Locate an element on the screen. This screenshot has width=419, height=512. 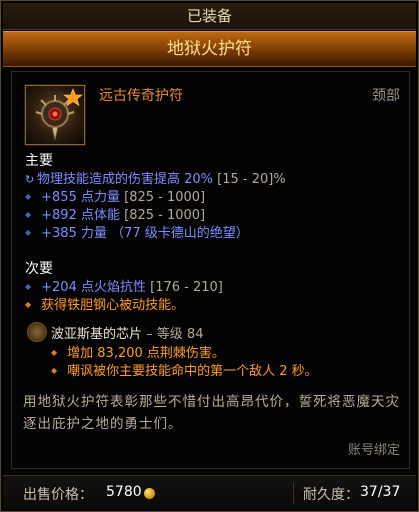
primary-heading: 主要 is located at coordinates (39, 161).